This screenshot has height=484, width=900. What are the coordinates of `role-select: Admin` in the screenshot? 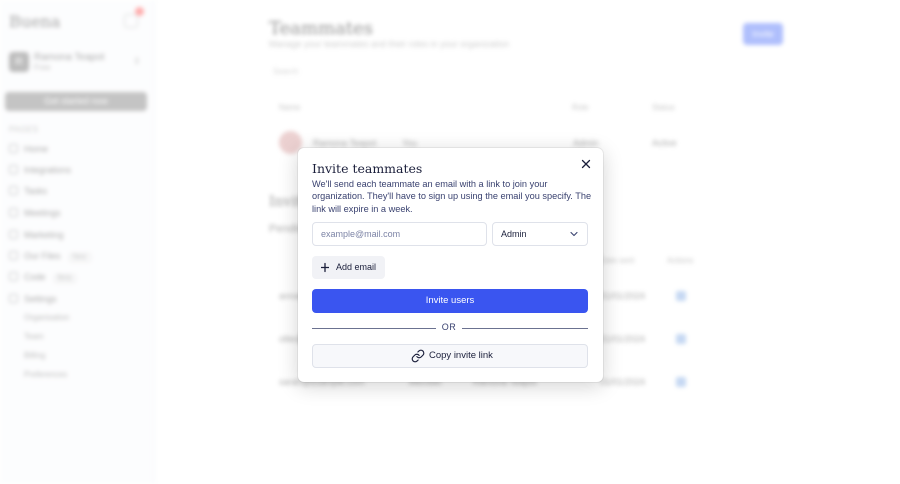 It's located at (540, 234).